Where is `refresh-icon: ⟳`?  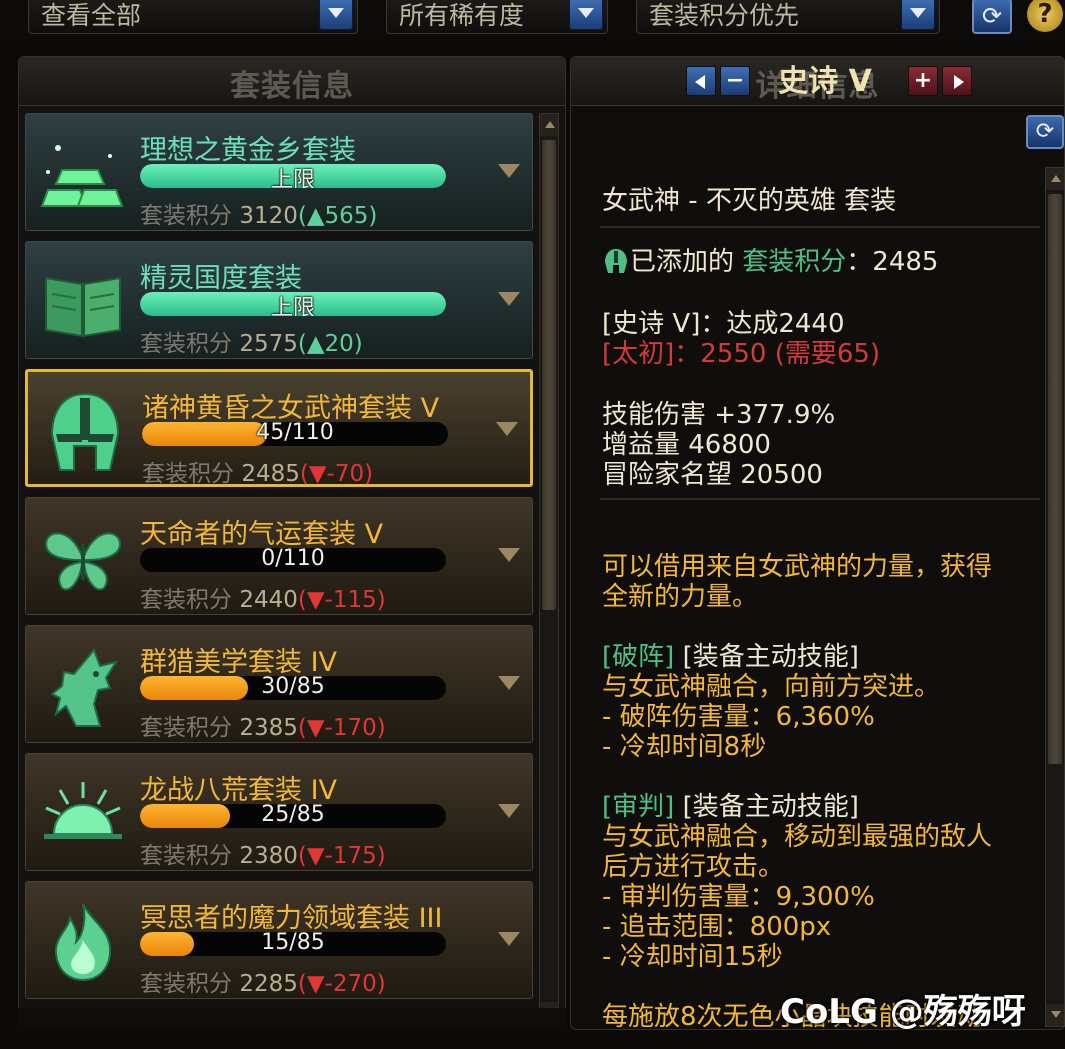
refresh-icon: ⟳ is located at coordinates (992, 17).